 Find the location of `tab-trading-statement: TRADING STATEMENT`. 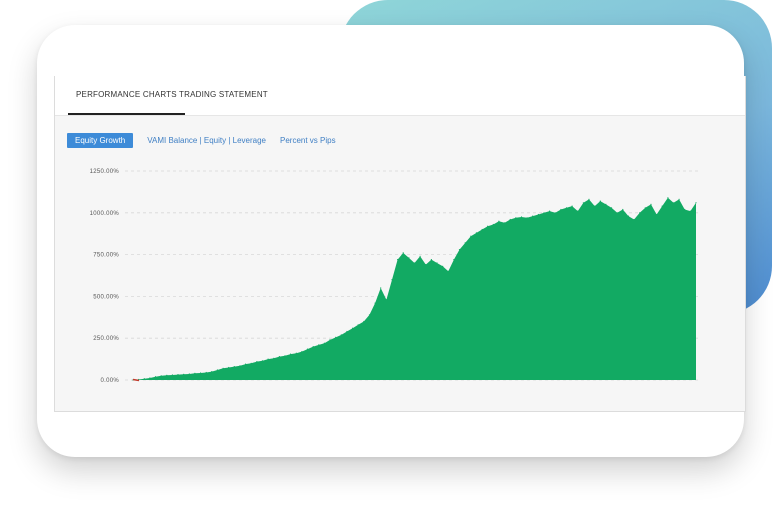

tab-trading-statement: TRADING STATEMENT is located at coordinates (223, 94).